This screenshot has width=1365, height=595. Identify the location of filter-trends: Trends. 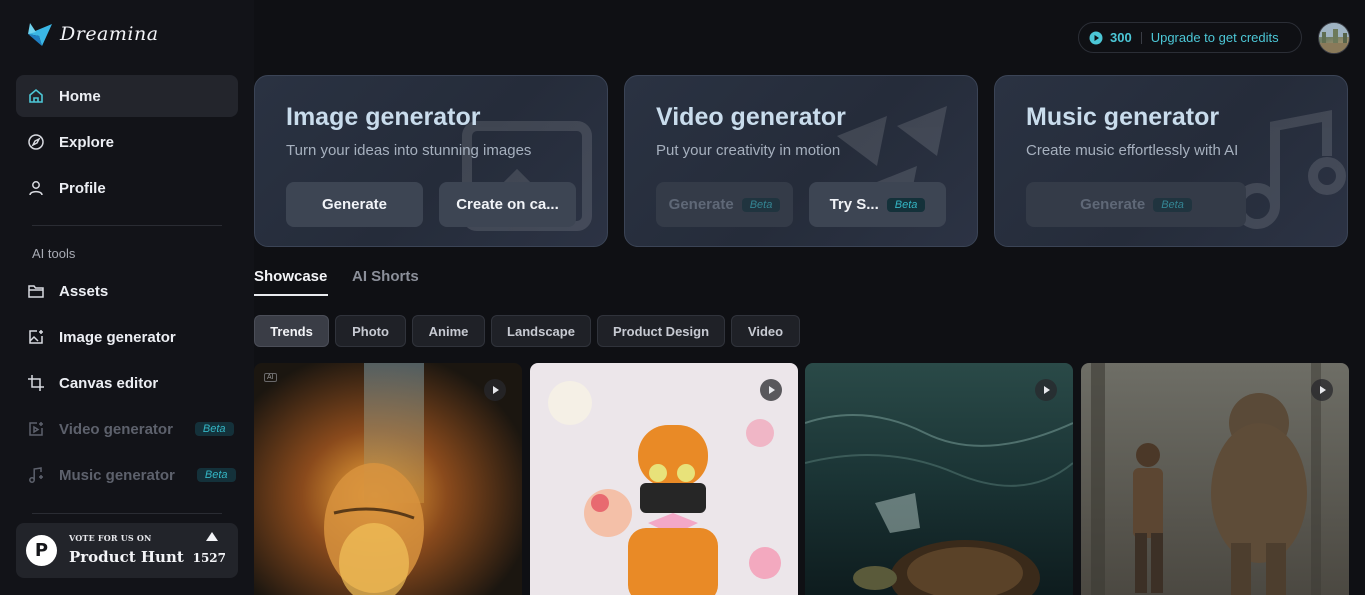
(291, 331).